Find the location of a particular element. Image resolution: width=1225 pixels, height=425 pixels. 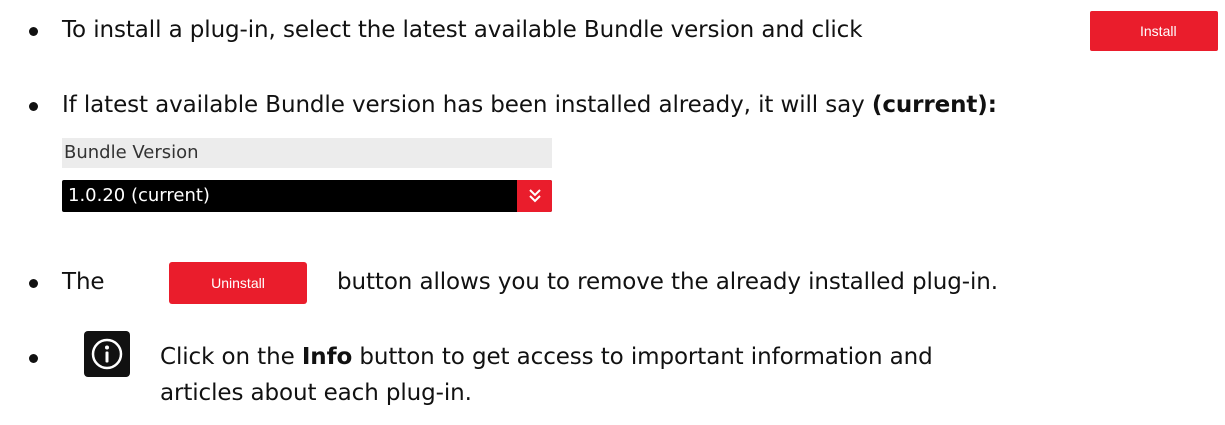

dropdown-toggle is located at coordinates (534, 196).